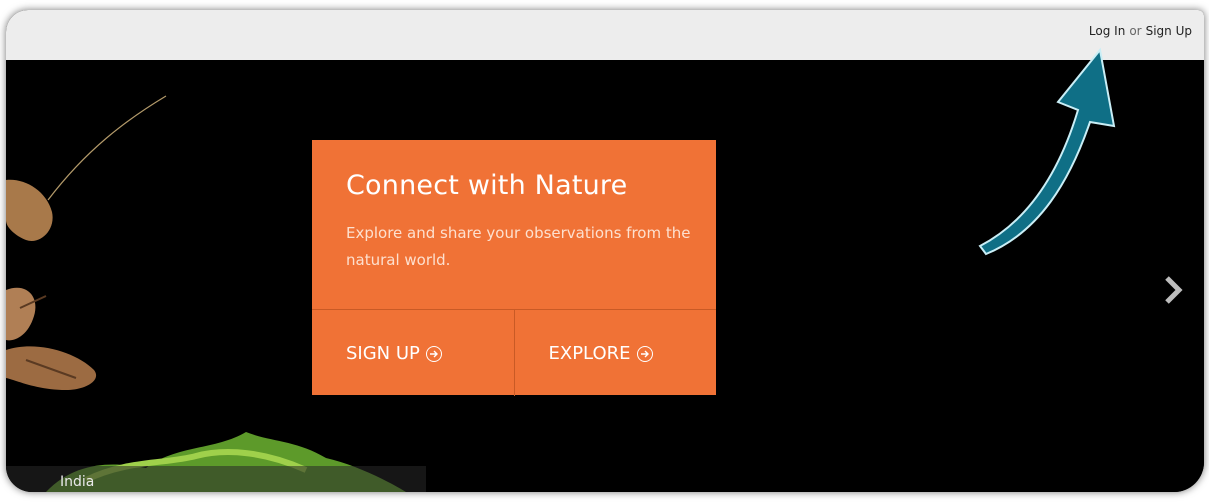 This screenshot has width=1209, height=504. Describe the element at coordinates (383, 353) in the screenshot. I see `signup-button-label: SIGN UP` at that location.